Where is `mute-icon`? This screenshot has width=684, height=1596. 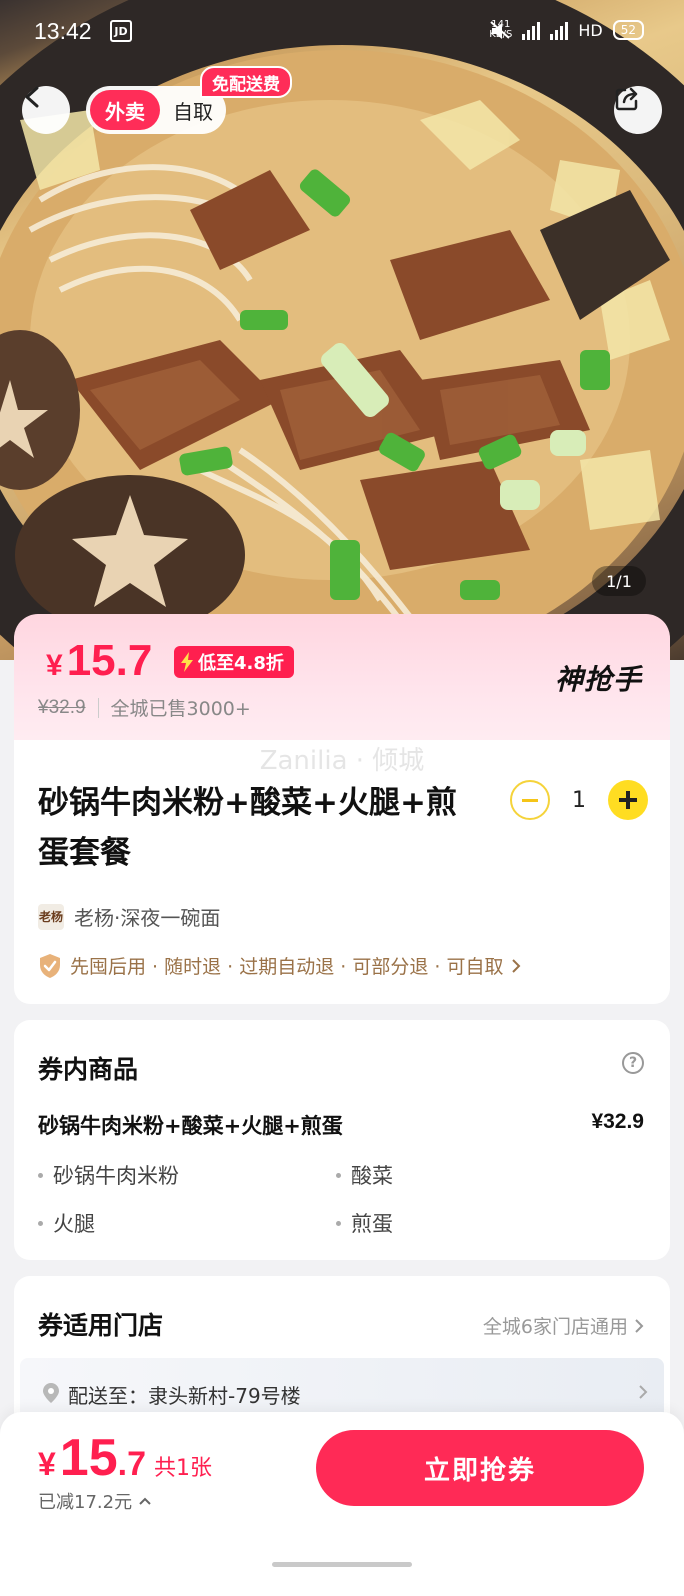
mute-icon is located at coordinates (500, 30).